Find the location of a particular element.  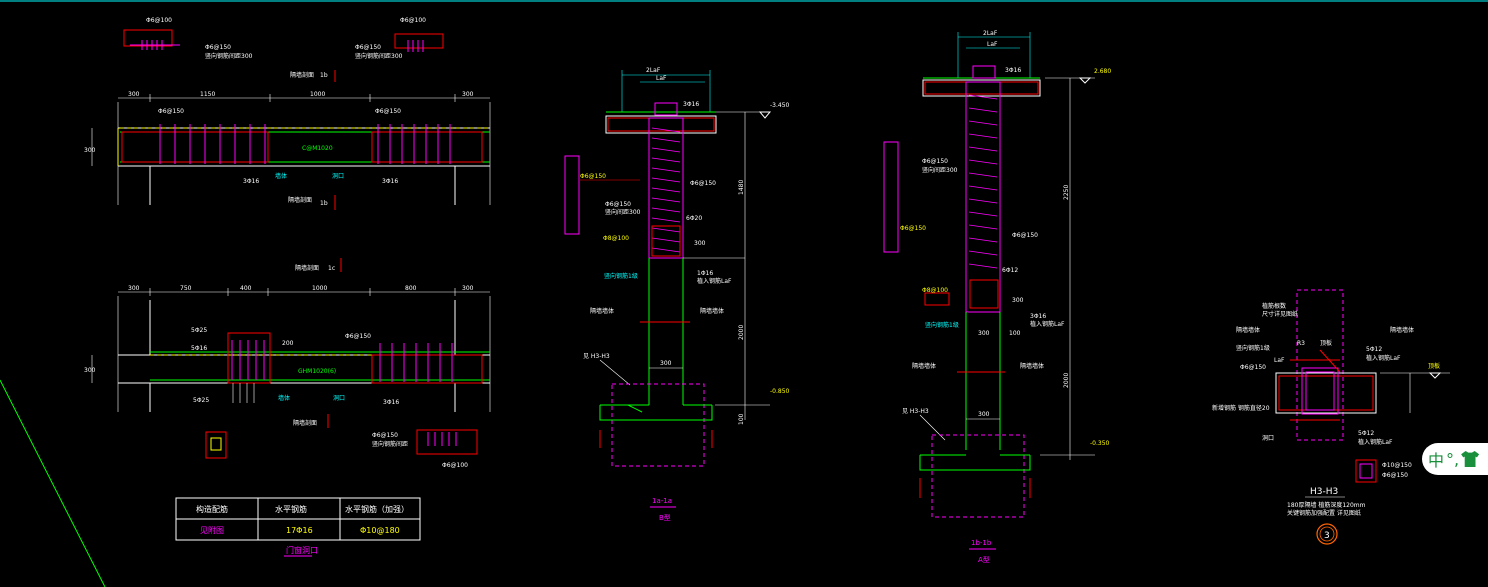

plan-bottom-label-a: 墙体 is located at coordinates (284, 398).